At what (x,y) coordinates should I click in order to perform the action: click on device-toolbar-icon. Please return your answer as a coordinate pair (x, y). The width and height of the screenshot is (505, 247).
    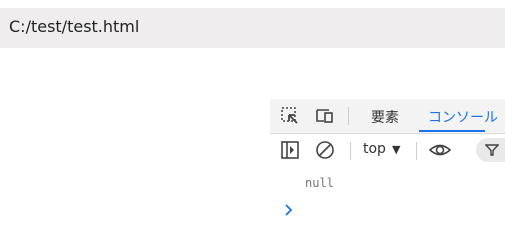
    Looking at the image, I should click on (325, 116).